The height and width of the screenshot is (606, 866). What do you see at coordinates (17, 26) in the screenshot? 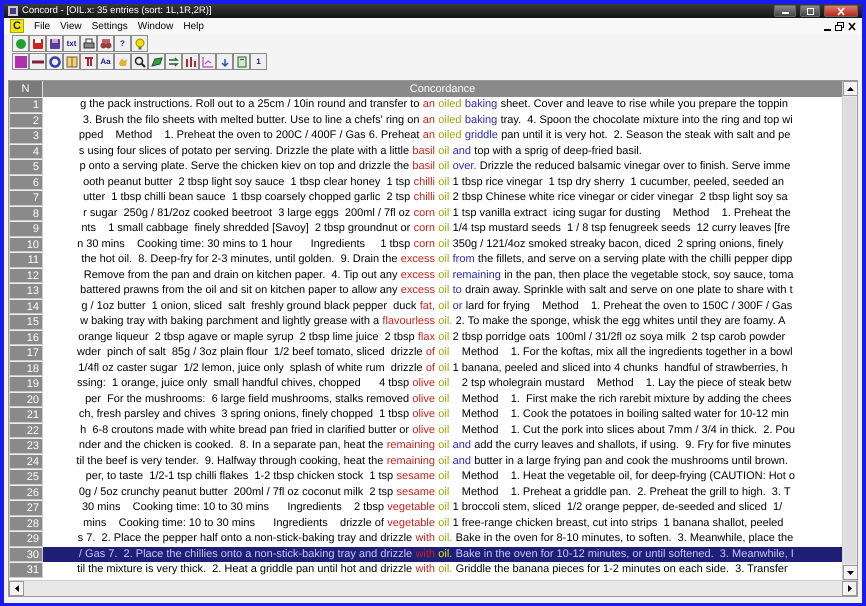
I see `app-logo: C` at bounding box center [17, 26].